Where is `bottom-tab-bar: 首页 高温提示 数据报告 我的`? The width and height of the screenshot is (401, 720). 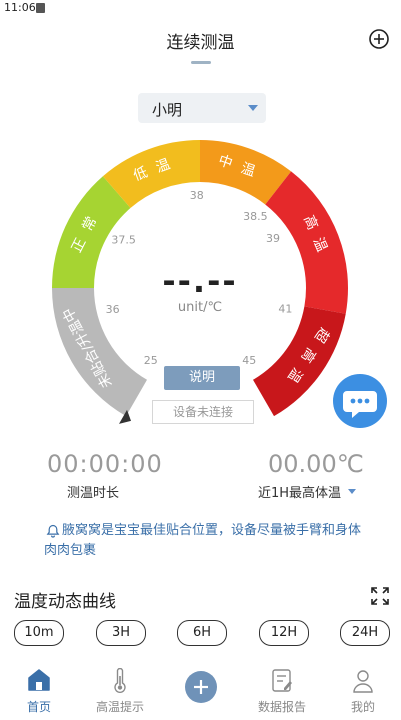
bottom-tab-bar: 首页 高温提示 数据报告 我的 is located at coordinates (200, 691).